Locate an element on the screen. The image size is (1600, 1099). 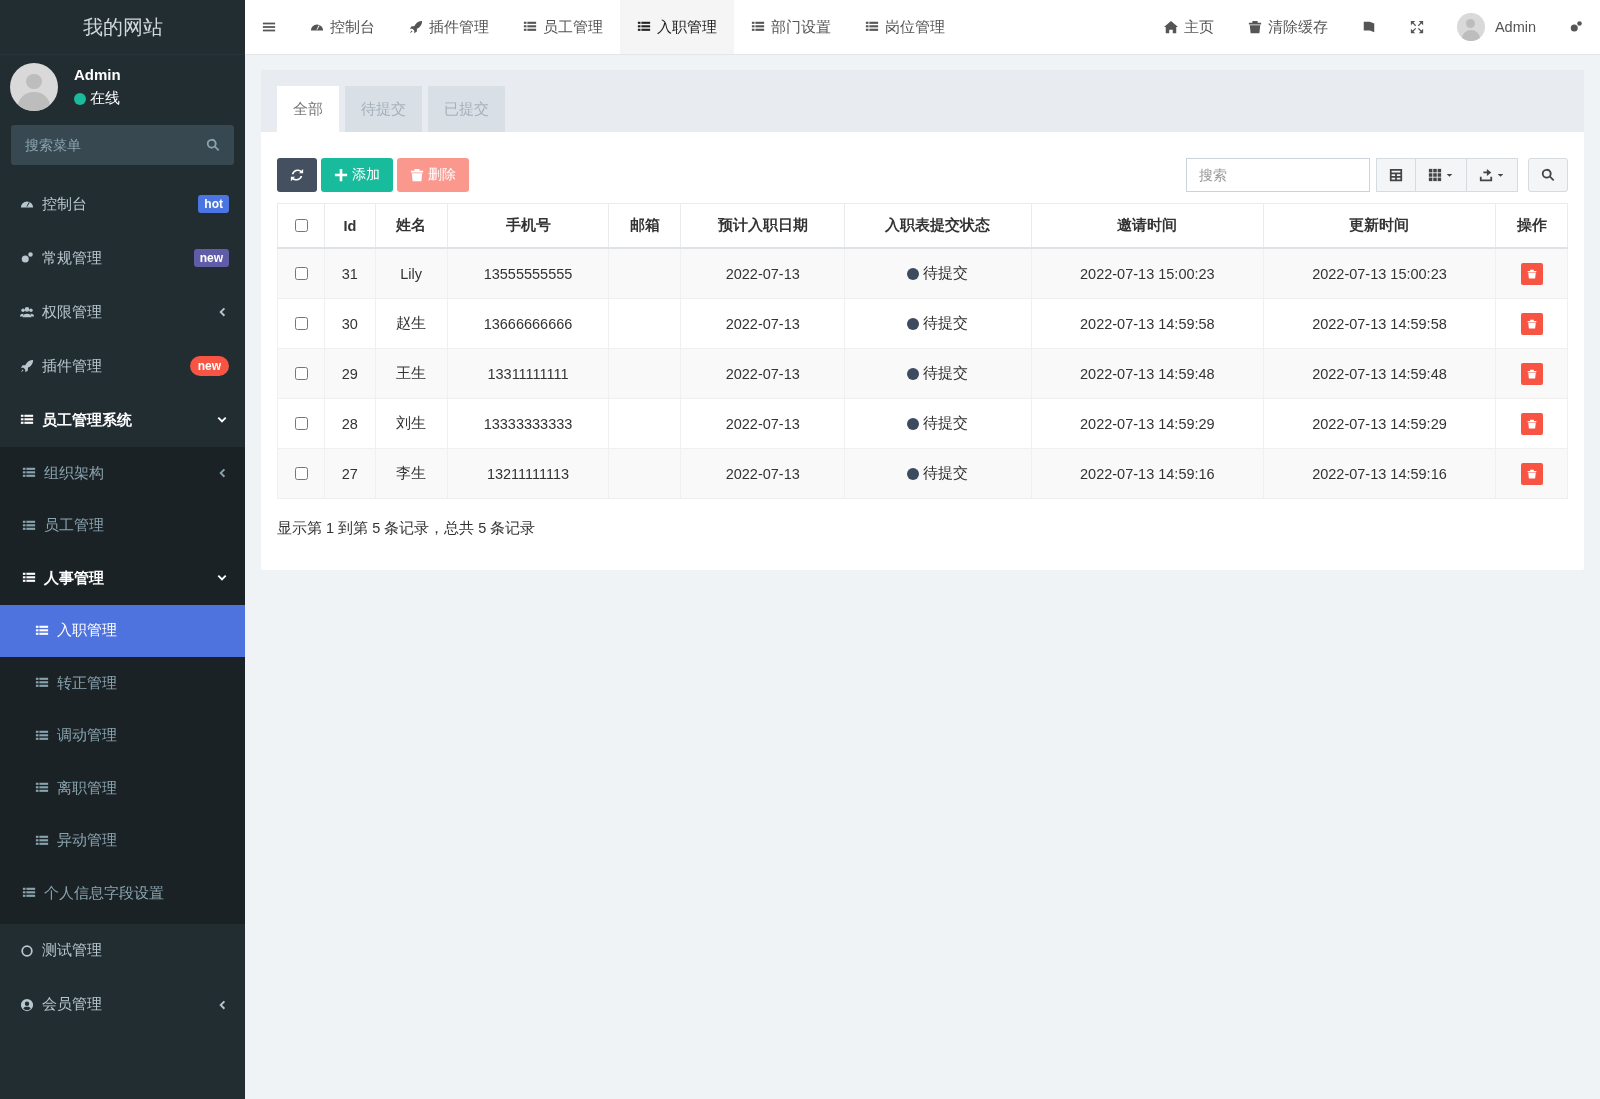
toggle-view-button is located at coordinates (1396, 175).